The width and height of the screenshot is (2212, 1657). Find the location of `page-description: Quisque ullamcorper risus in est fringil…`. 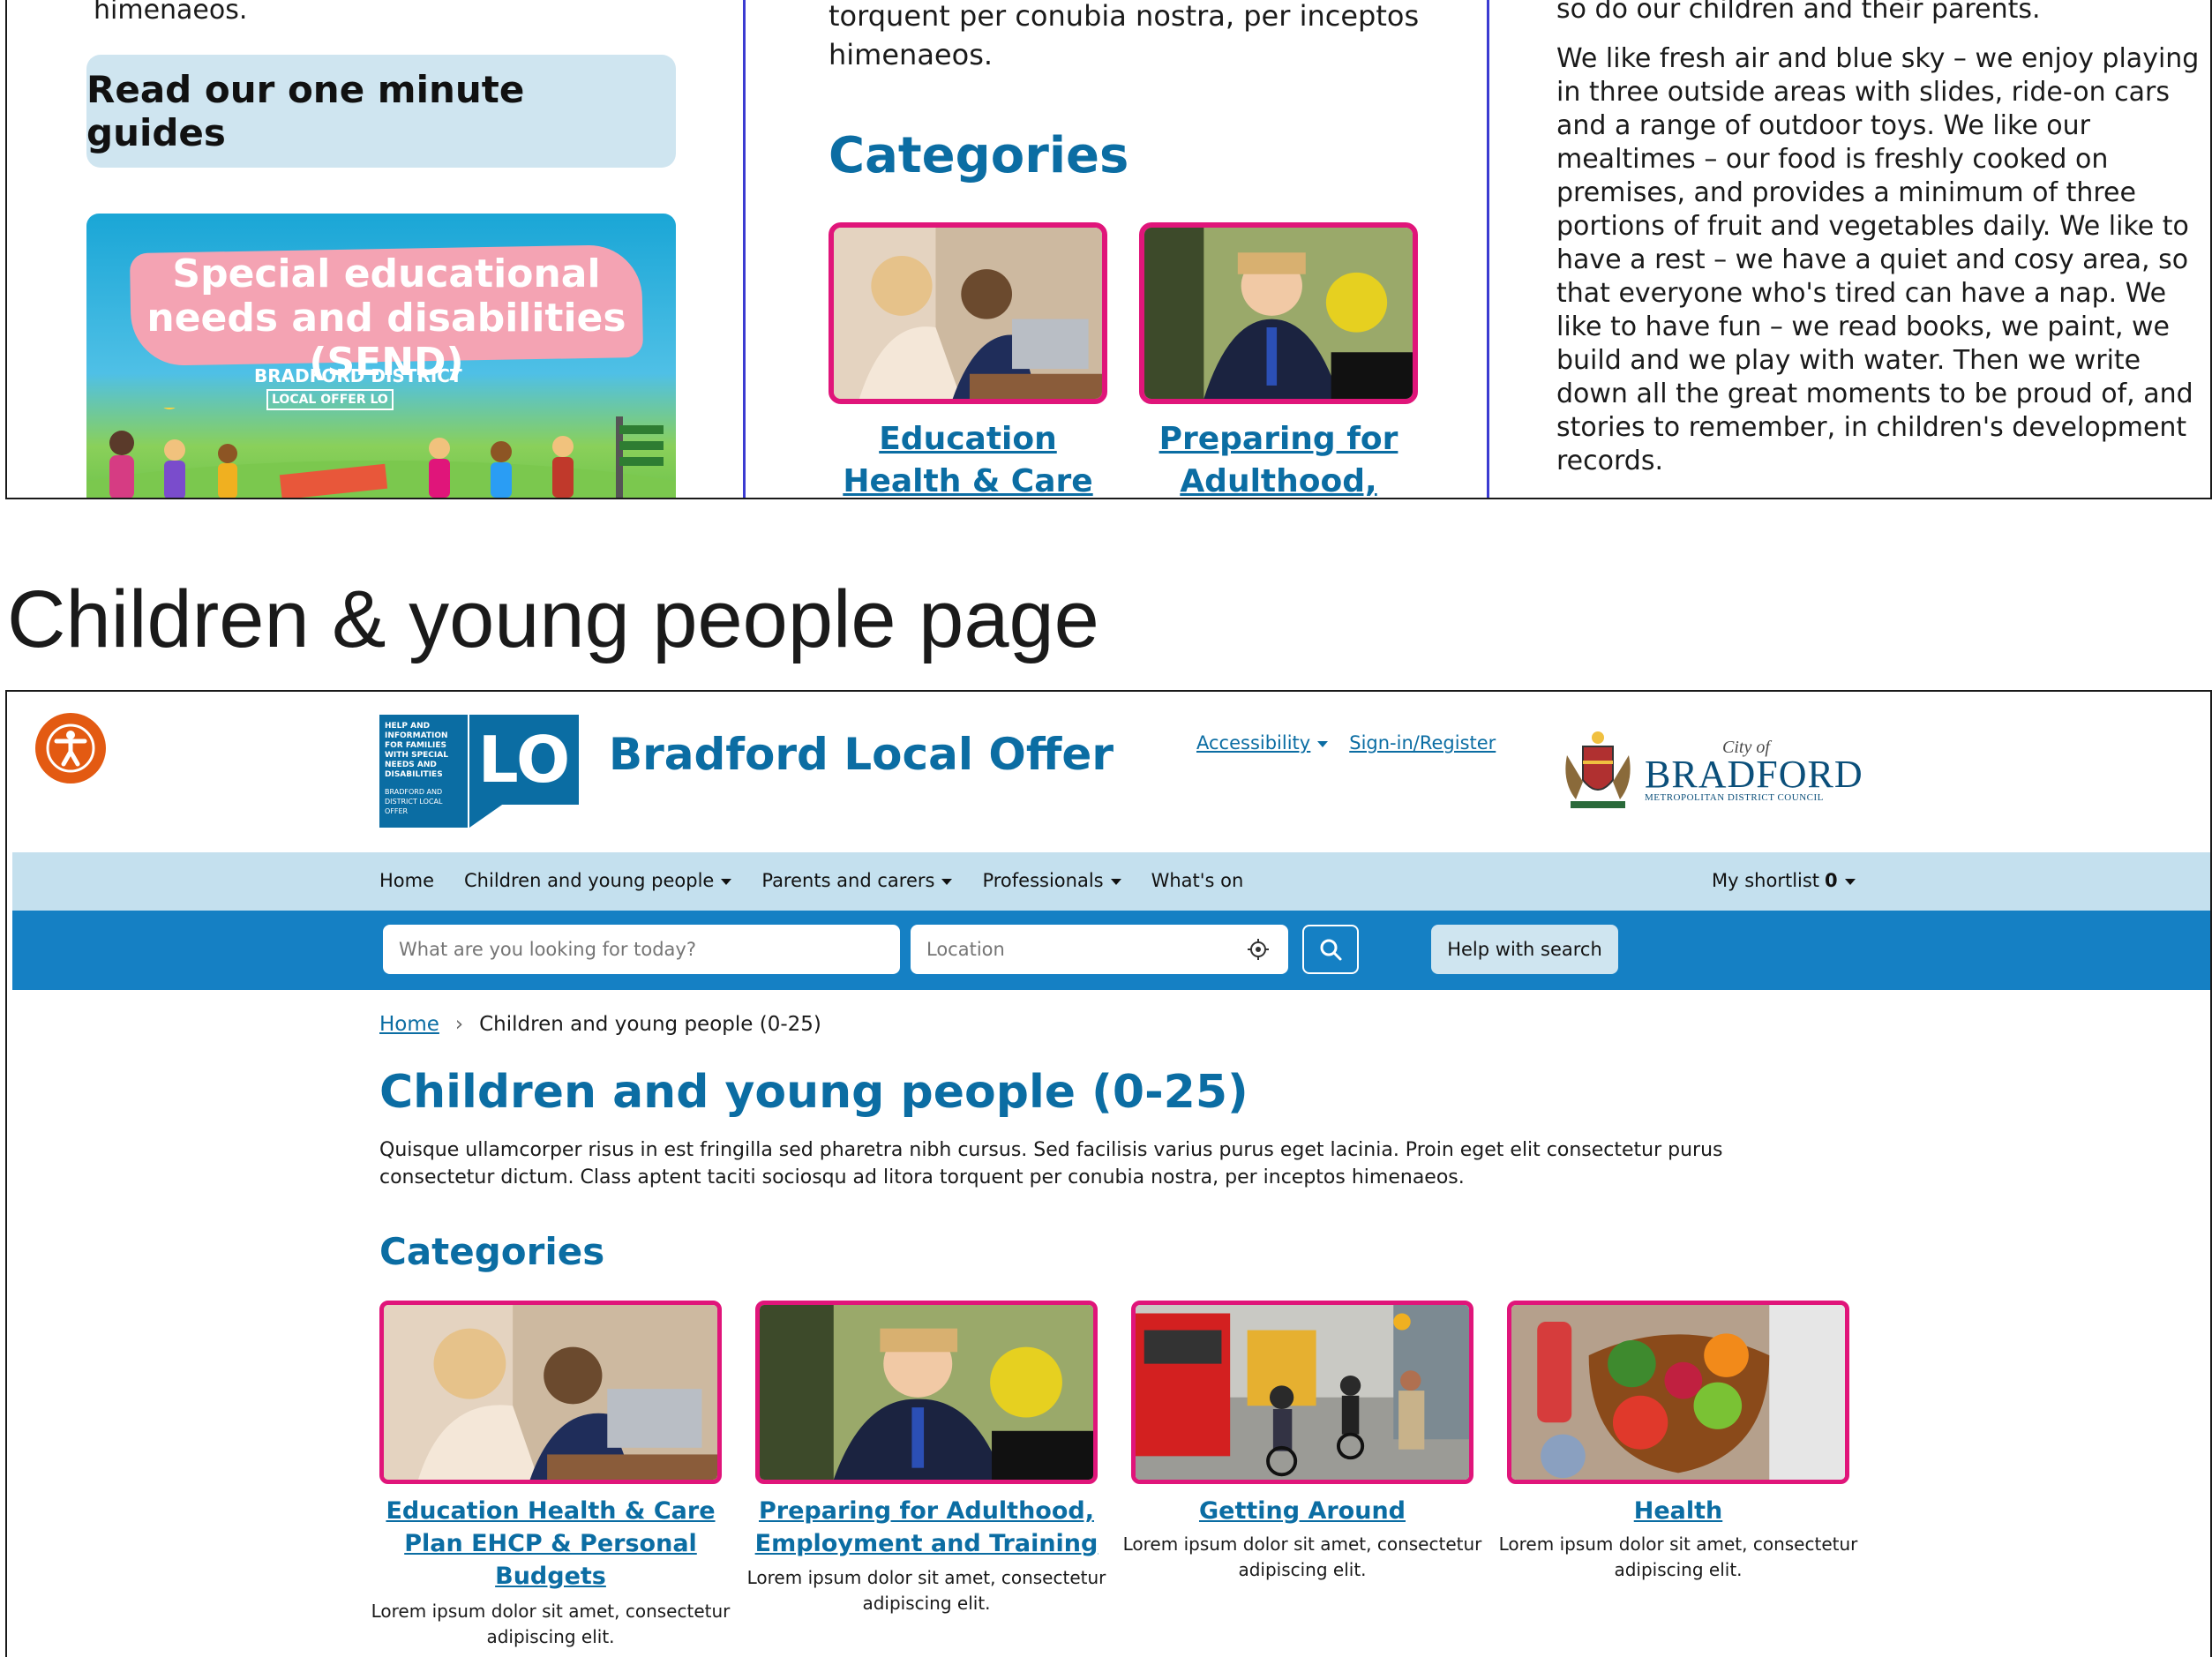

page-description: Quisque ullamcorper risus in est fringil… is located at coordinates (1051, 1163).